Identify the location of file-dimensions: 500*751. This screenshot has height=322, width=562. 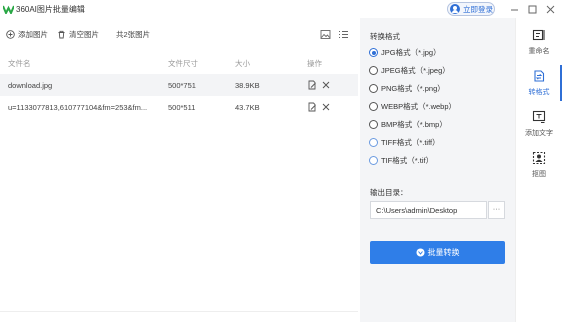
(182, 85).